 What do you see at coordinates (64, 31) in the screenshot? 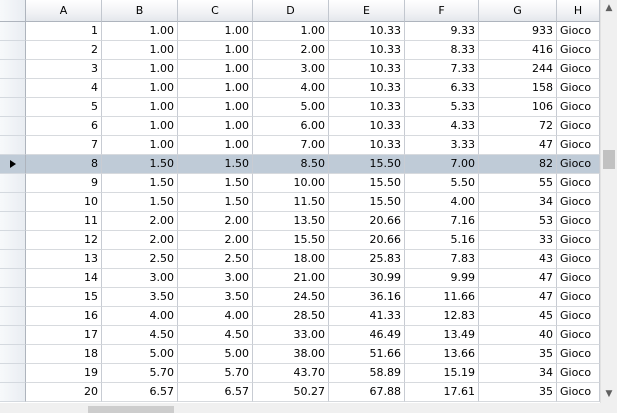
I see `cell-a: 1` at bounding box center [64, 31].